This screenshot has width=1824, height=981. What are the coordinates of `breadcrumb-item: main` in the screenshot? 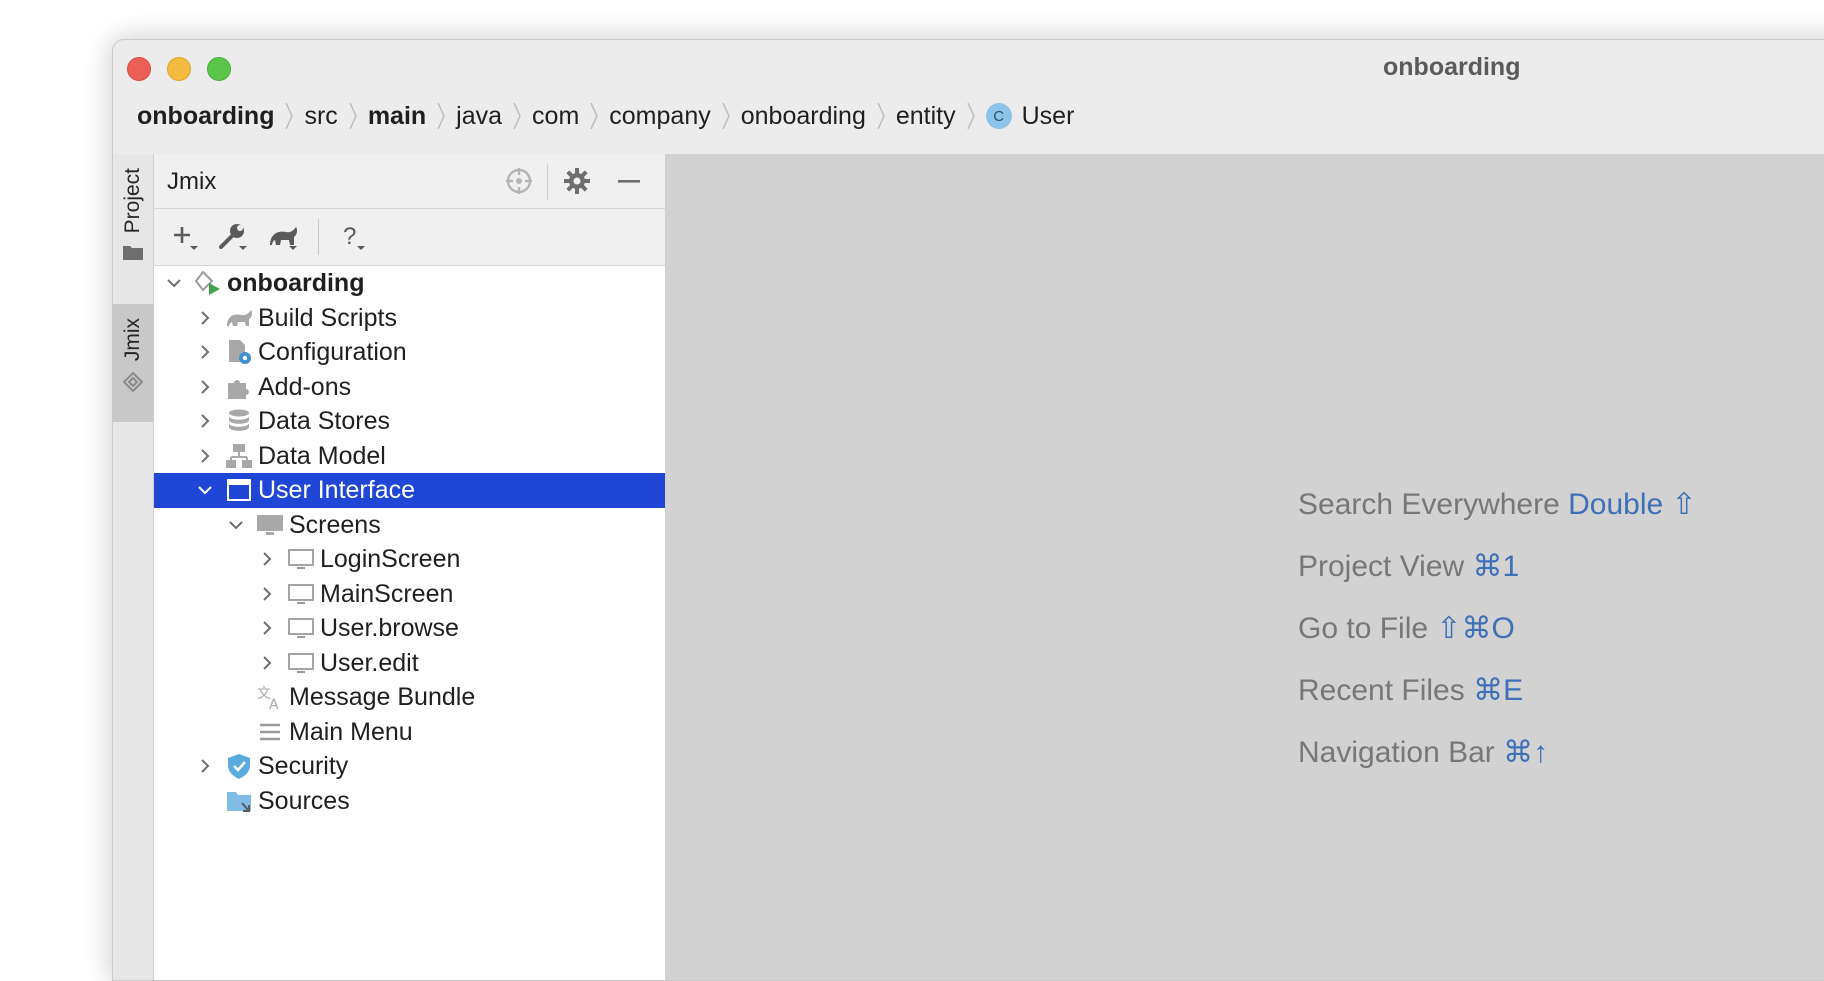 It's located at (412, 116).